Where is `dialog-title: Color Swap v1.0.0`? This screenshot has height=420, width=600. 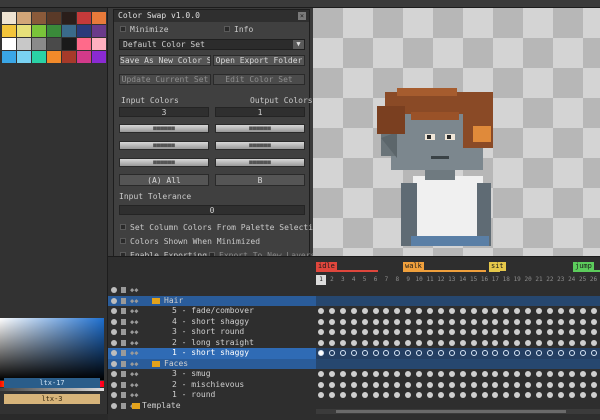
dialog-title: Color Swap v1.0.0 is located at coordinates (211, 16).